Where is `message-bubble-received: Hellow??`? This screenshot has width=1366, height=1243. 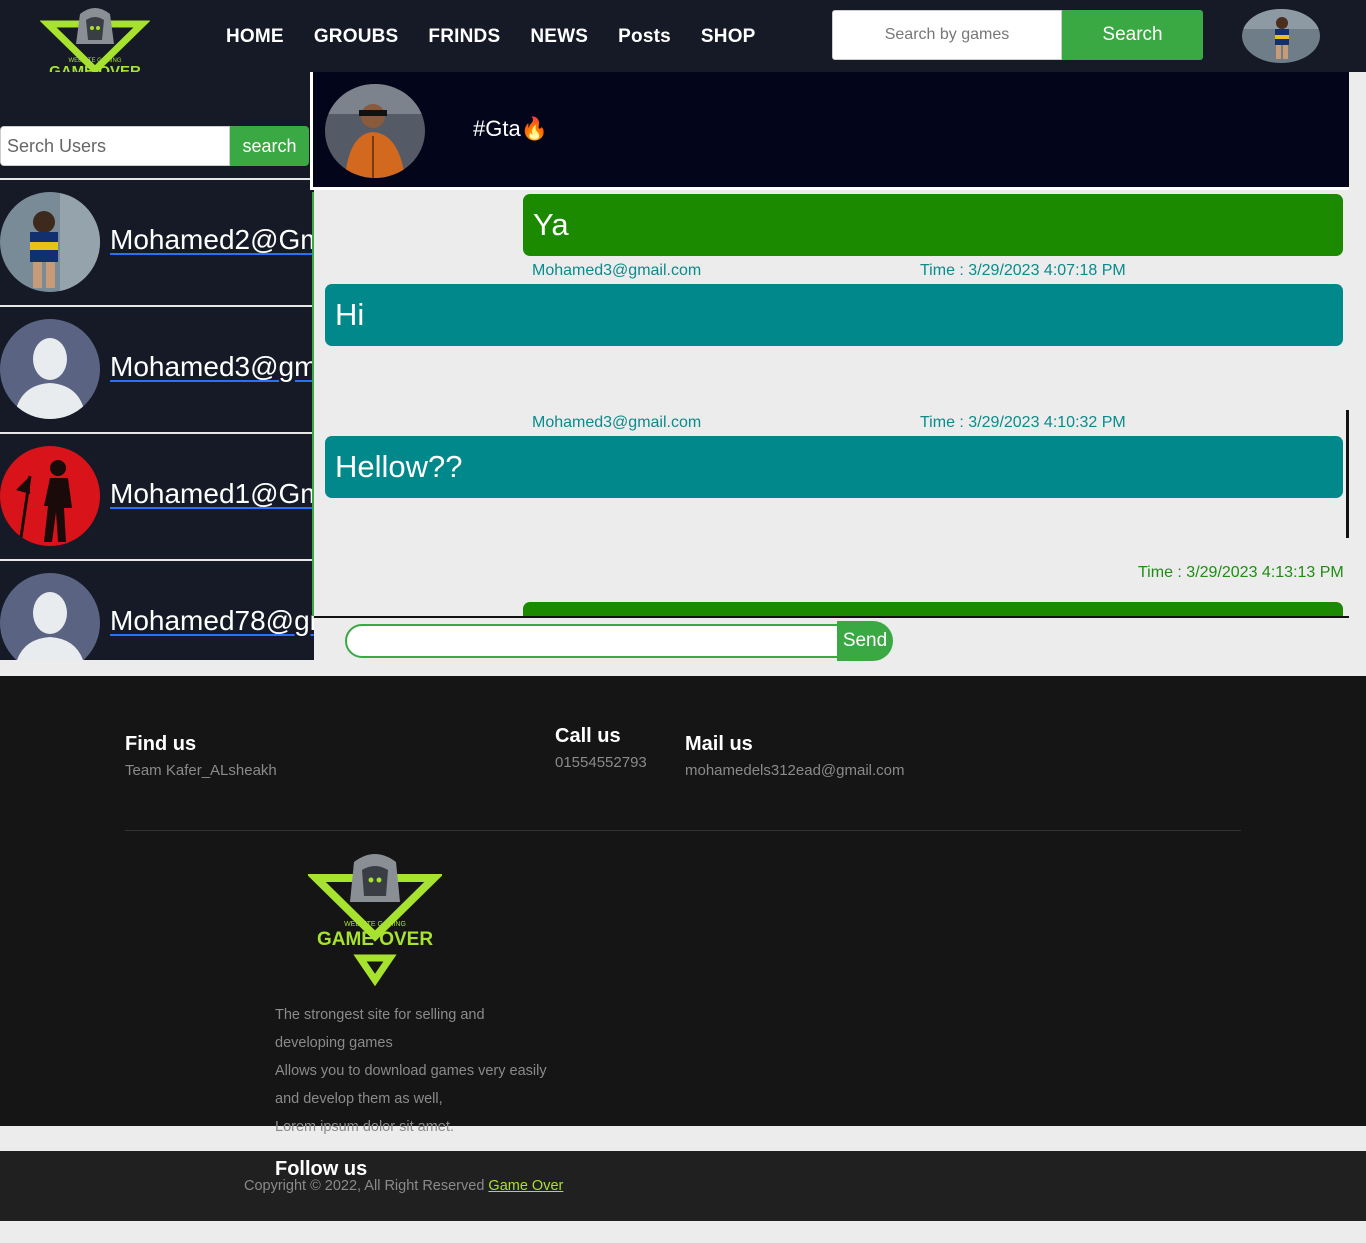
message-bubble-received: Hellow?? is located at coordinates (834, 467).